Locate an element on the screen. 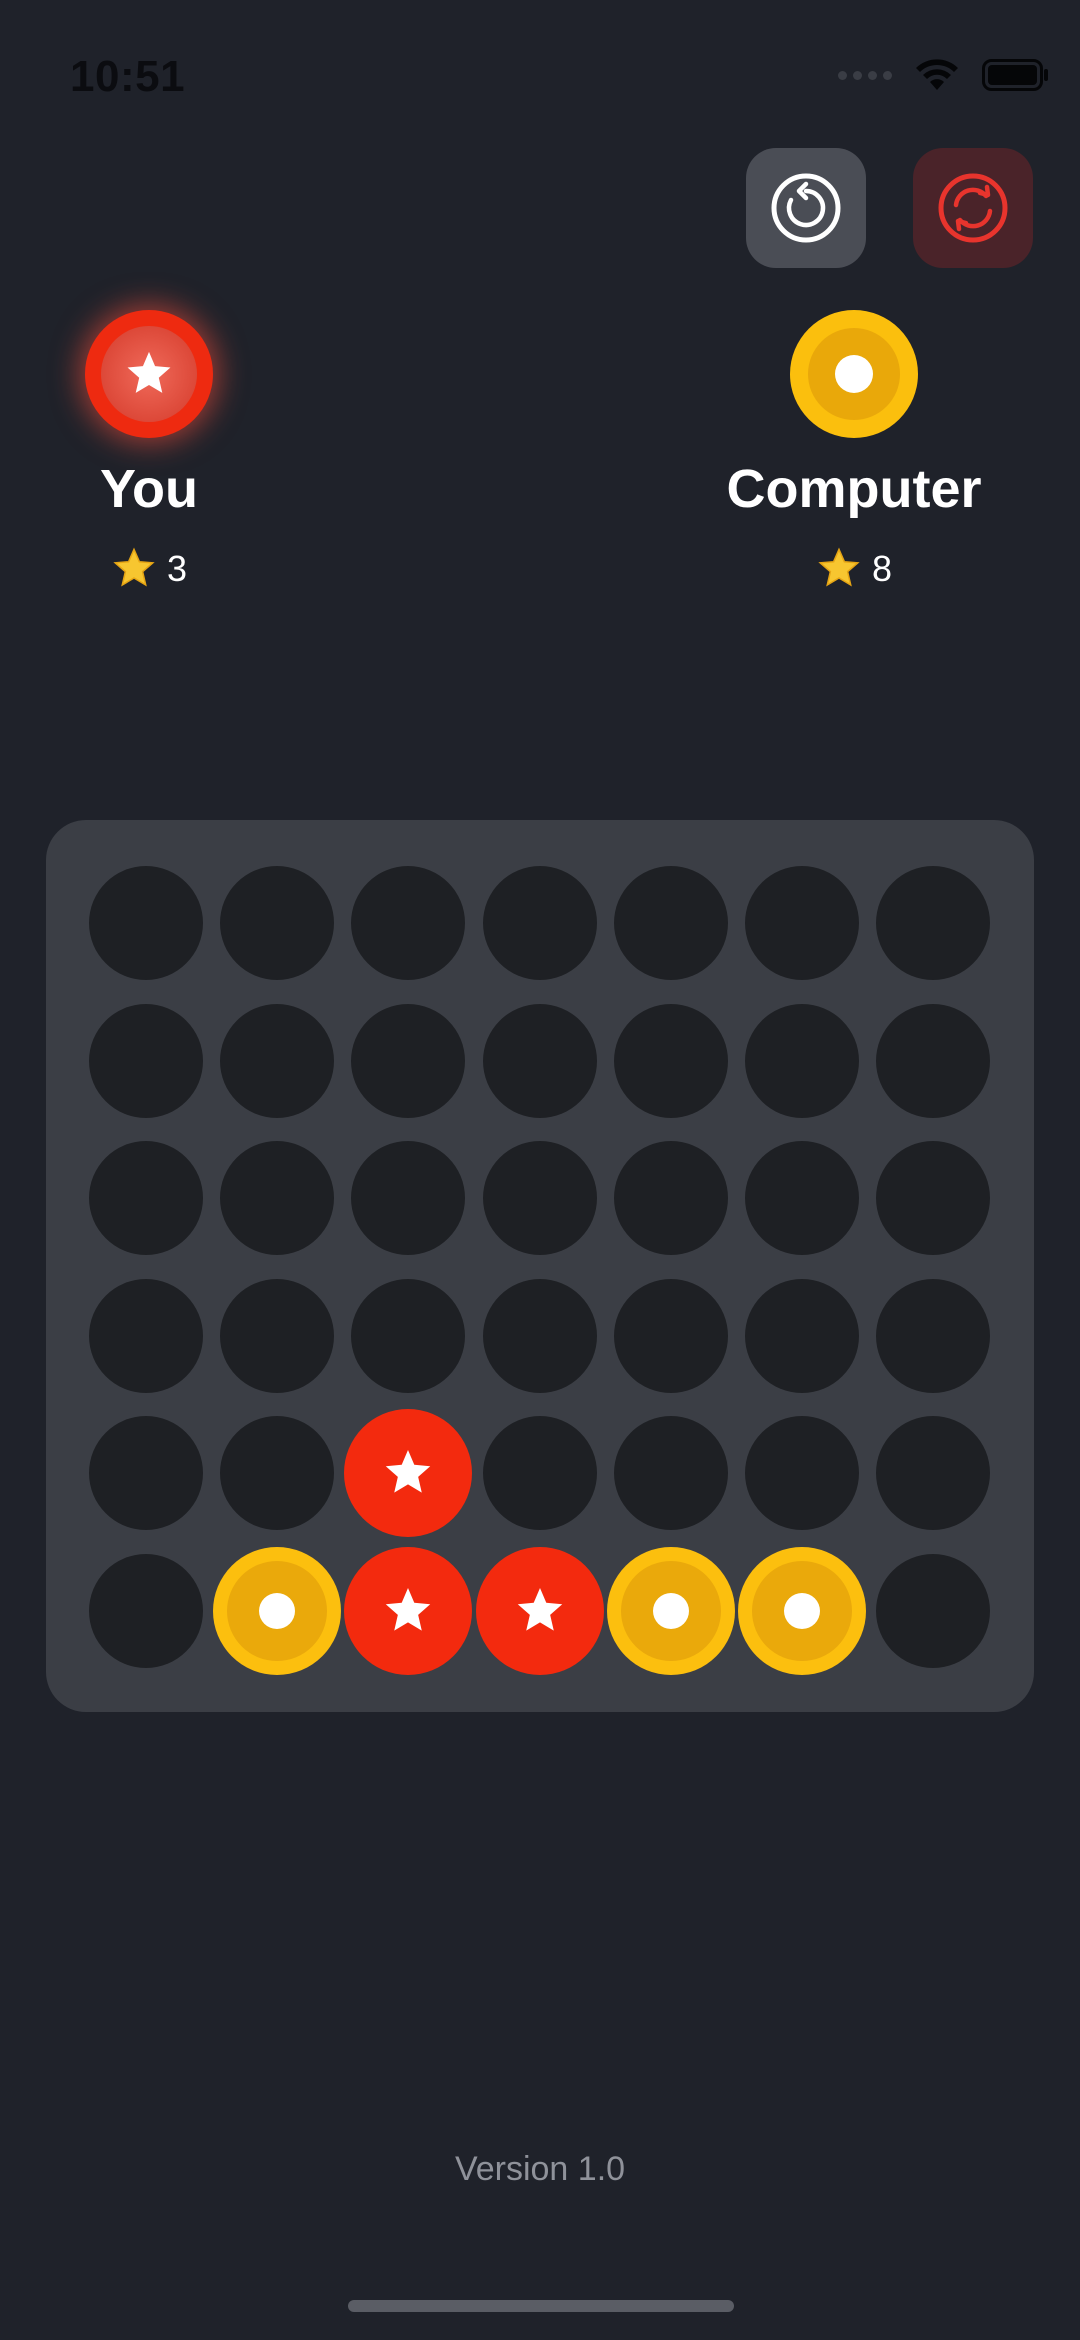  player-you-name: You is located at coordinates (149, 489).